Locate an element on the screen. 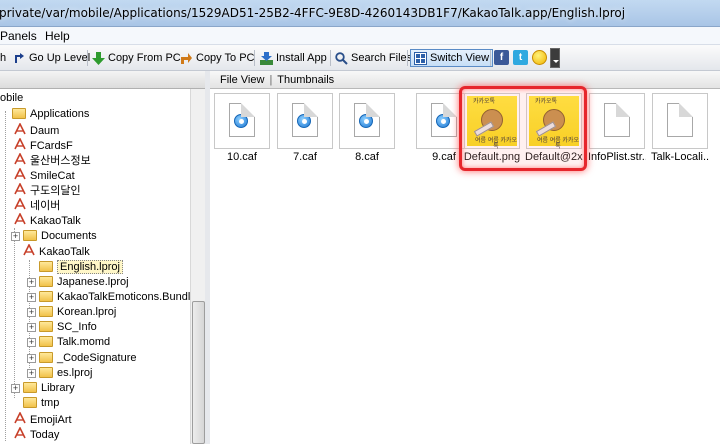 Image resolution: width=720 pixels, height=444 pixels. copy-to-pc-icon is located at coordinates (186, 58).